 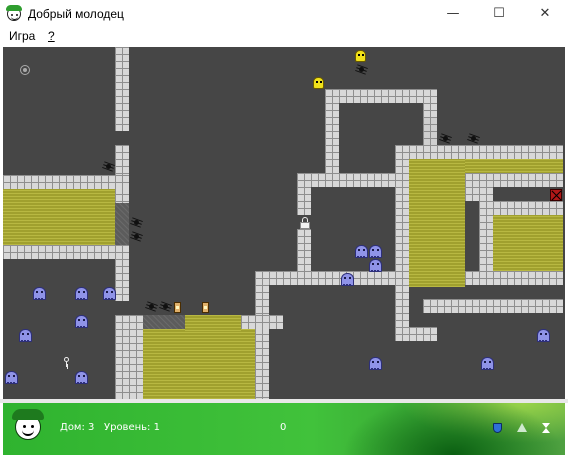 I want to click on hero-avatar-icon, so click(x=28, y=424).